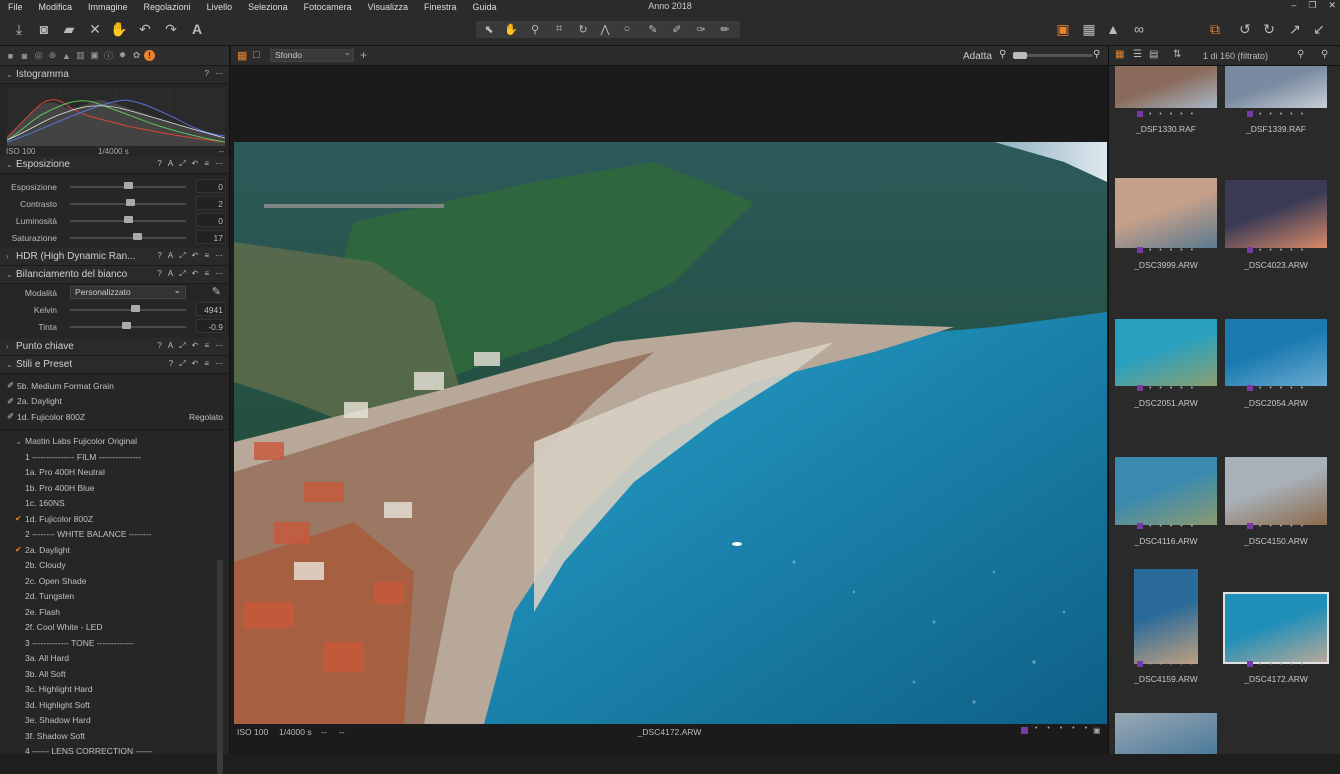 Image resolution: width=1340 pixels, height=774 pixels. I want to click on preset-item: 3a. All Hard, so click(127, 659).